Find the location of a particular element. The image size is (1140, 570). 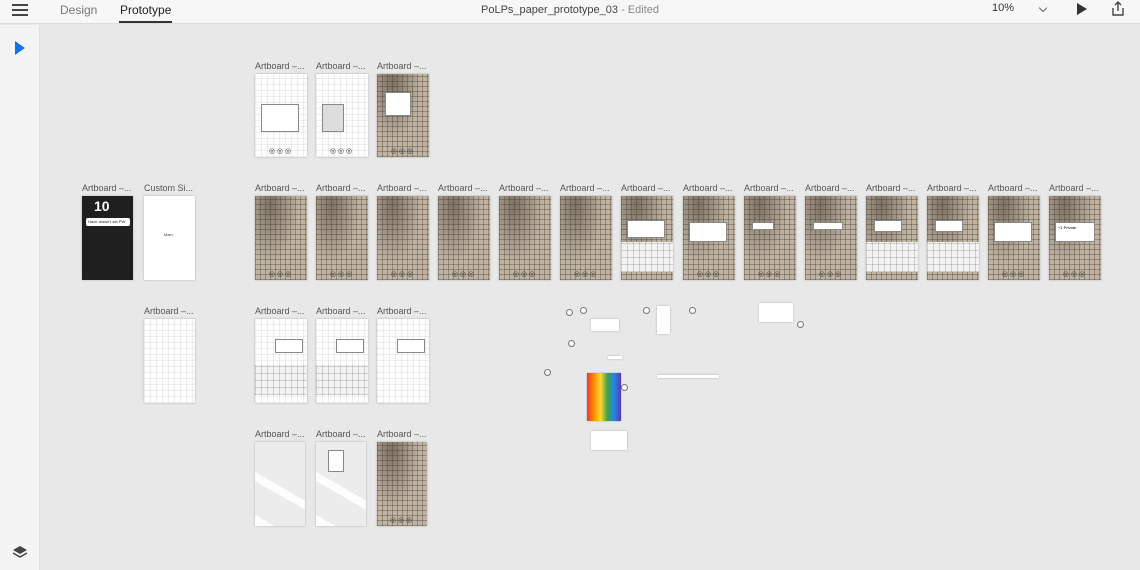

pin-prompt: Have doesn't set PW is located at coordinates (108, 222).